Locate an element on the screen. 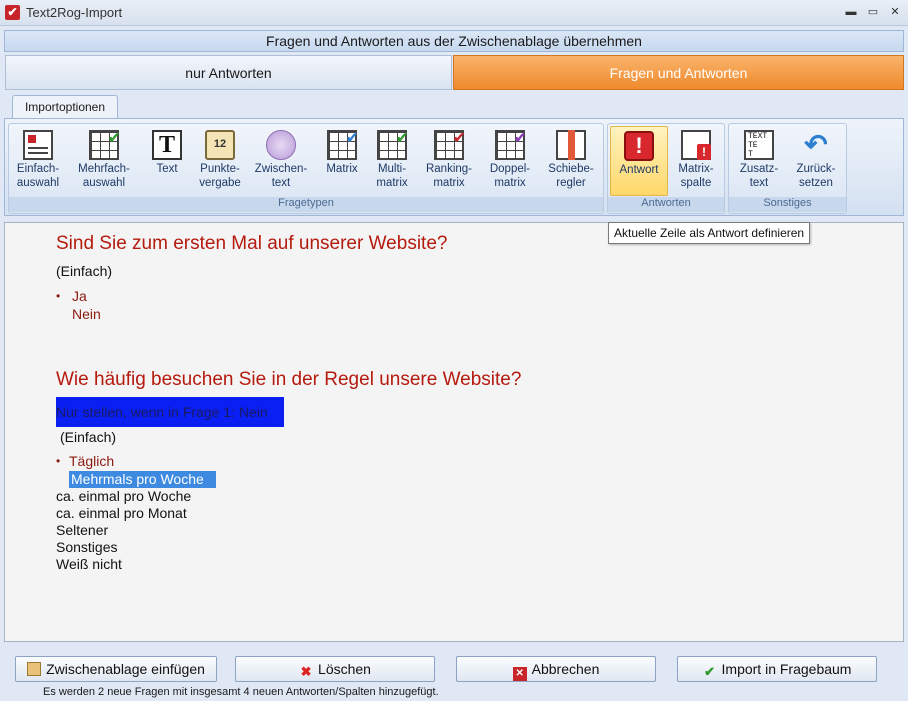  antwort-tooltip: Aktuelle Zeile als Antwort definieren is located at coordinates (709, 233).